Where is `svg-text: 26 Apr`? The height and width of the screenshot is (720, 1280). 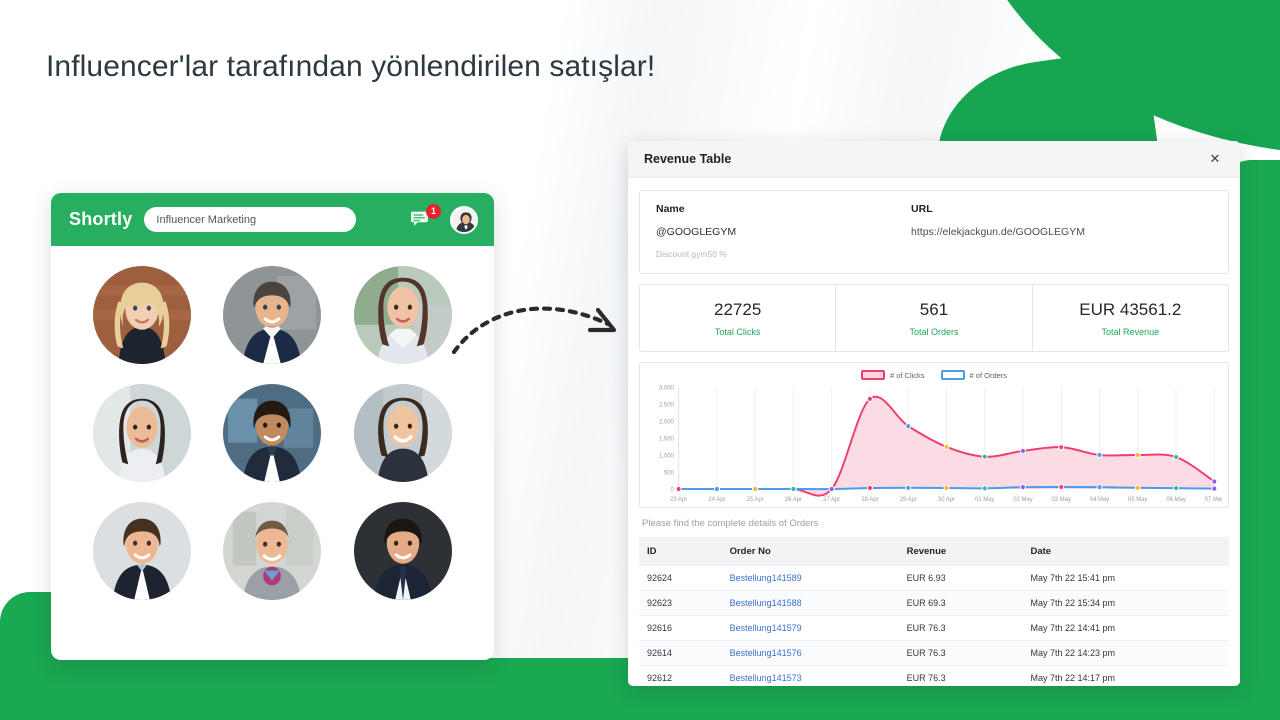
svg-text: 26 Apr is located at coordinates (793, 500).